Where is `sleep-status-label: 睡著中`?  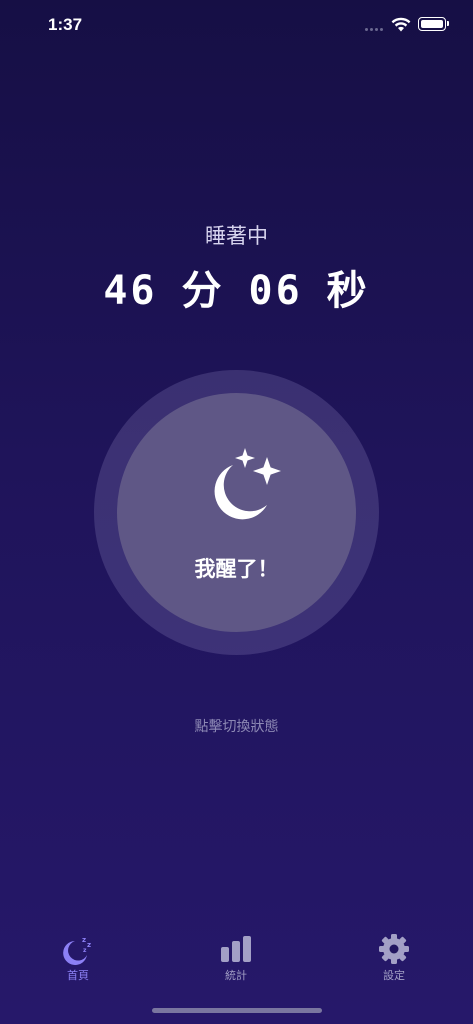 sleep-status-label: 睡著中 is located at coordinates (236, 236).